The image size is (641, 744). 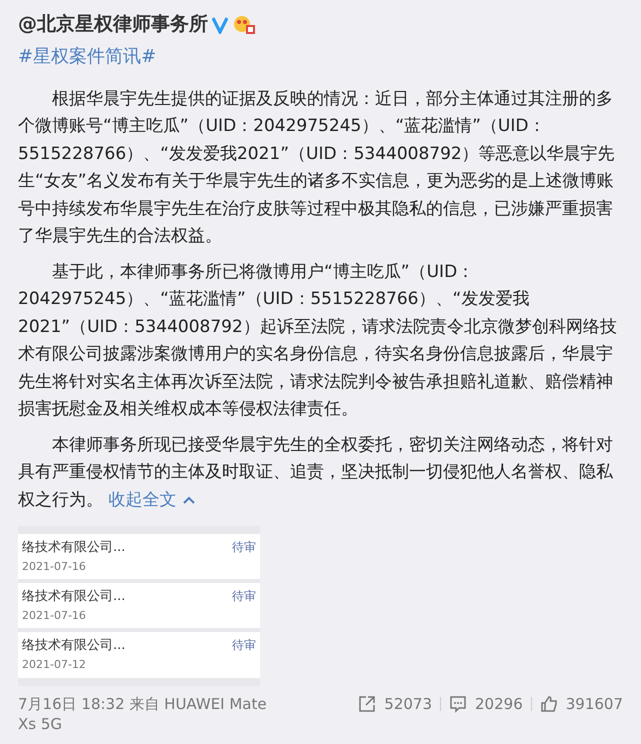 I want to click on post-source: 7月16日 18:32 来自 HUAWEI Mate Xs 5G, so click(x=143, y=714).